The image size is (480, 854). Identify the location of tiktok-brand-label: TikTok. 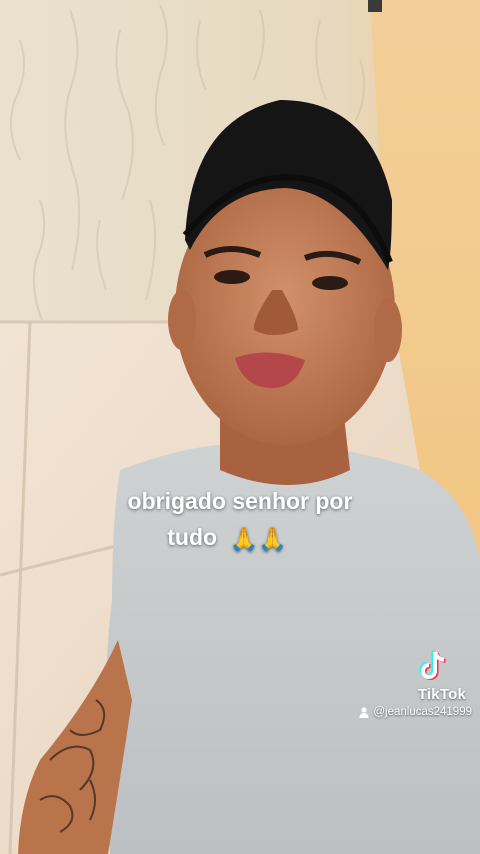
(441, 694).